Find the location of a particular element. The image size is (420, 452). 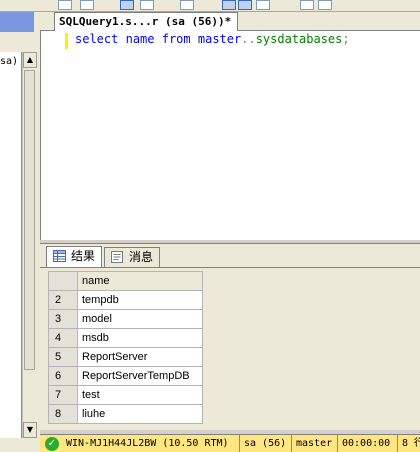

object-explorer-header is located at coordinates (17, 22).